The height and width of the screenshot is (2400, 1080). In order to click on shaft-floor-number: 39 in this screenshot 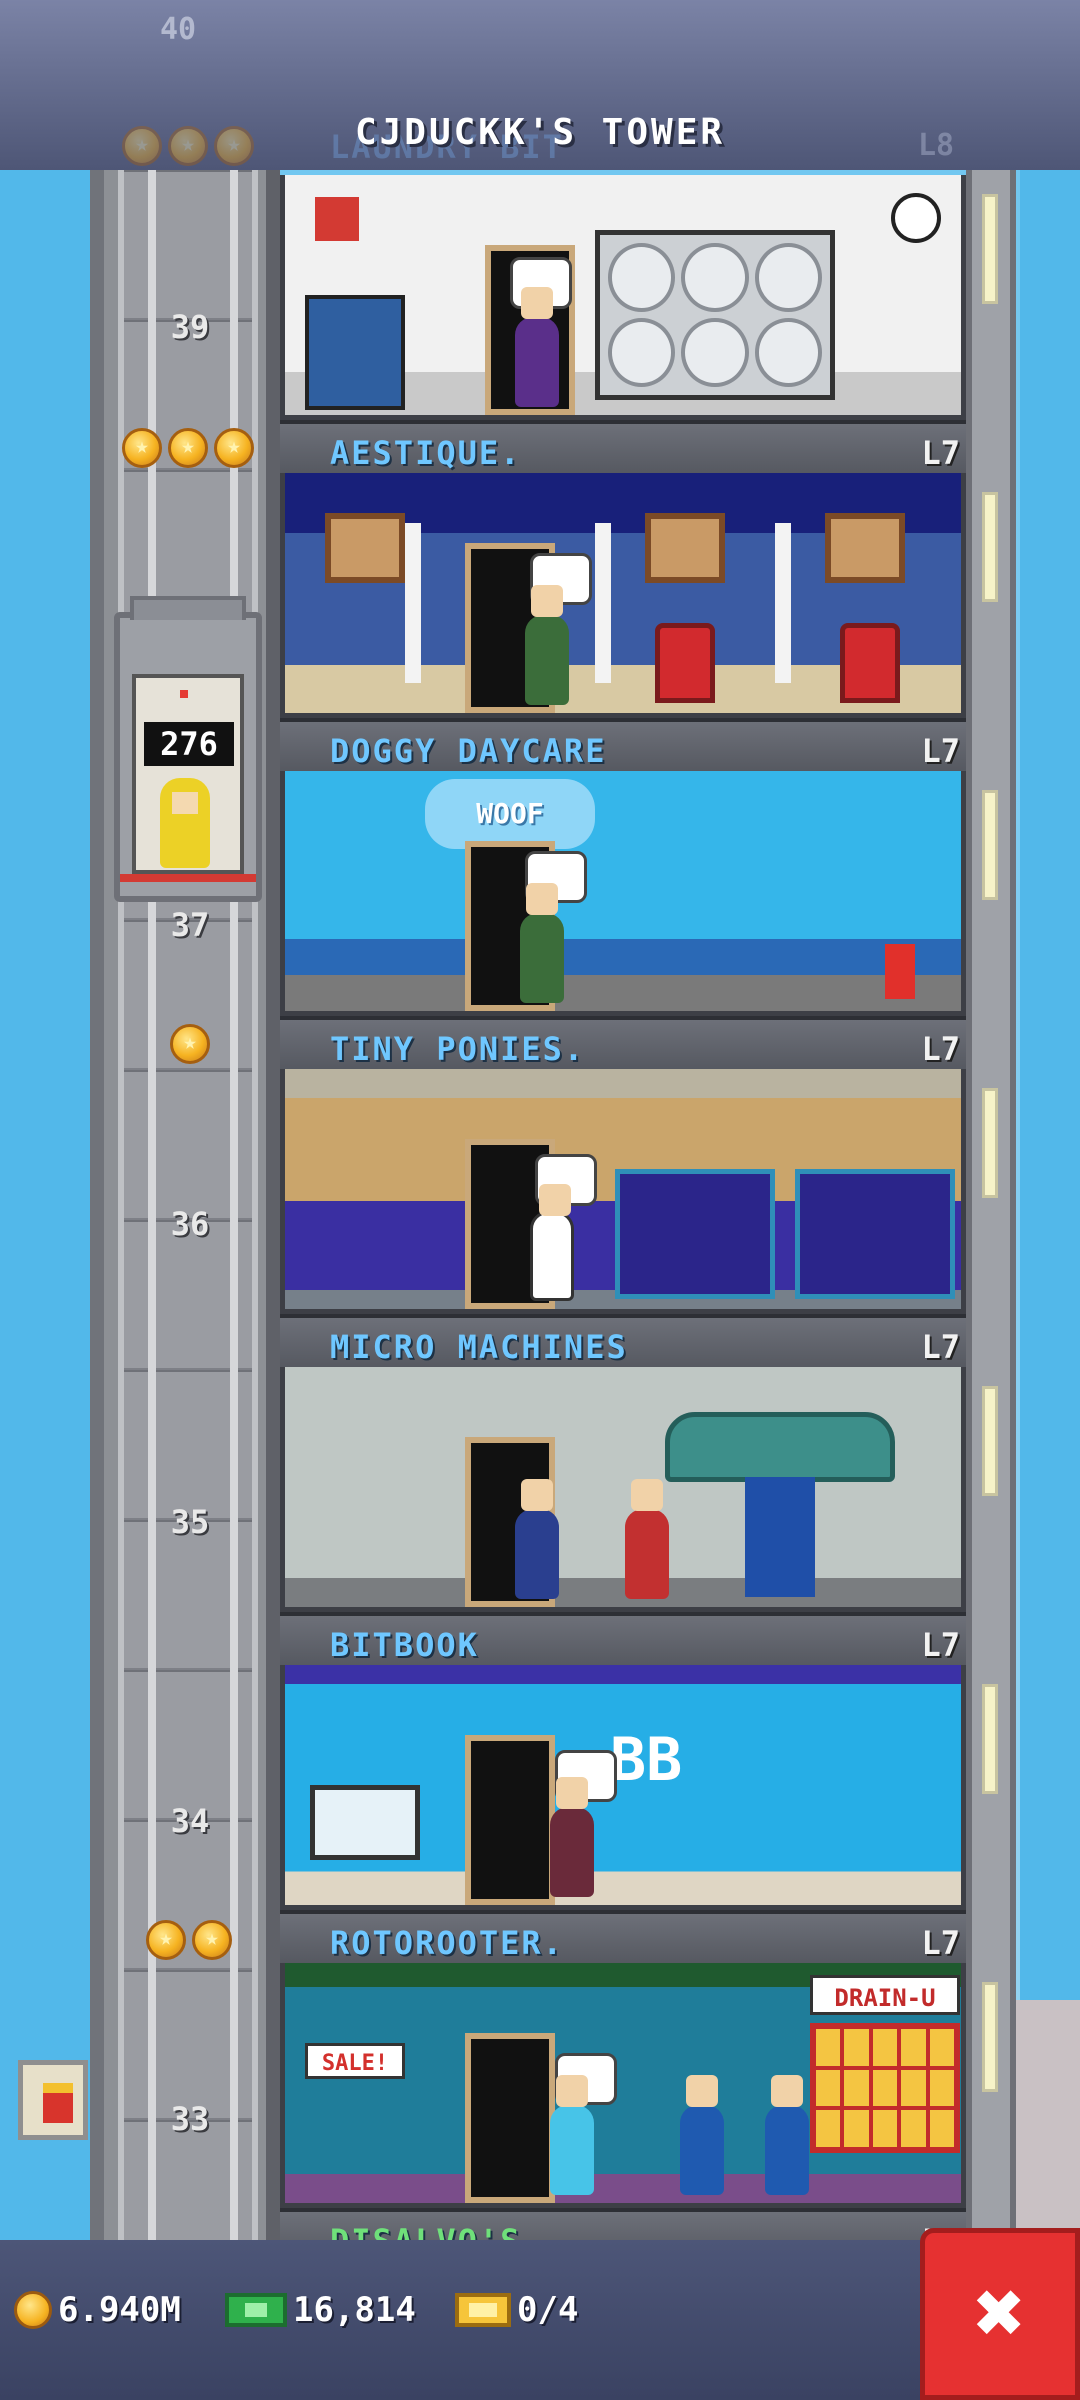, I will do `click(190, 327)`.